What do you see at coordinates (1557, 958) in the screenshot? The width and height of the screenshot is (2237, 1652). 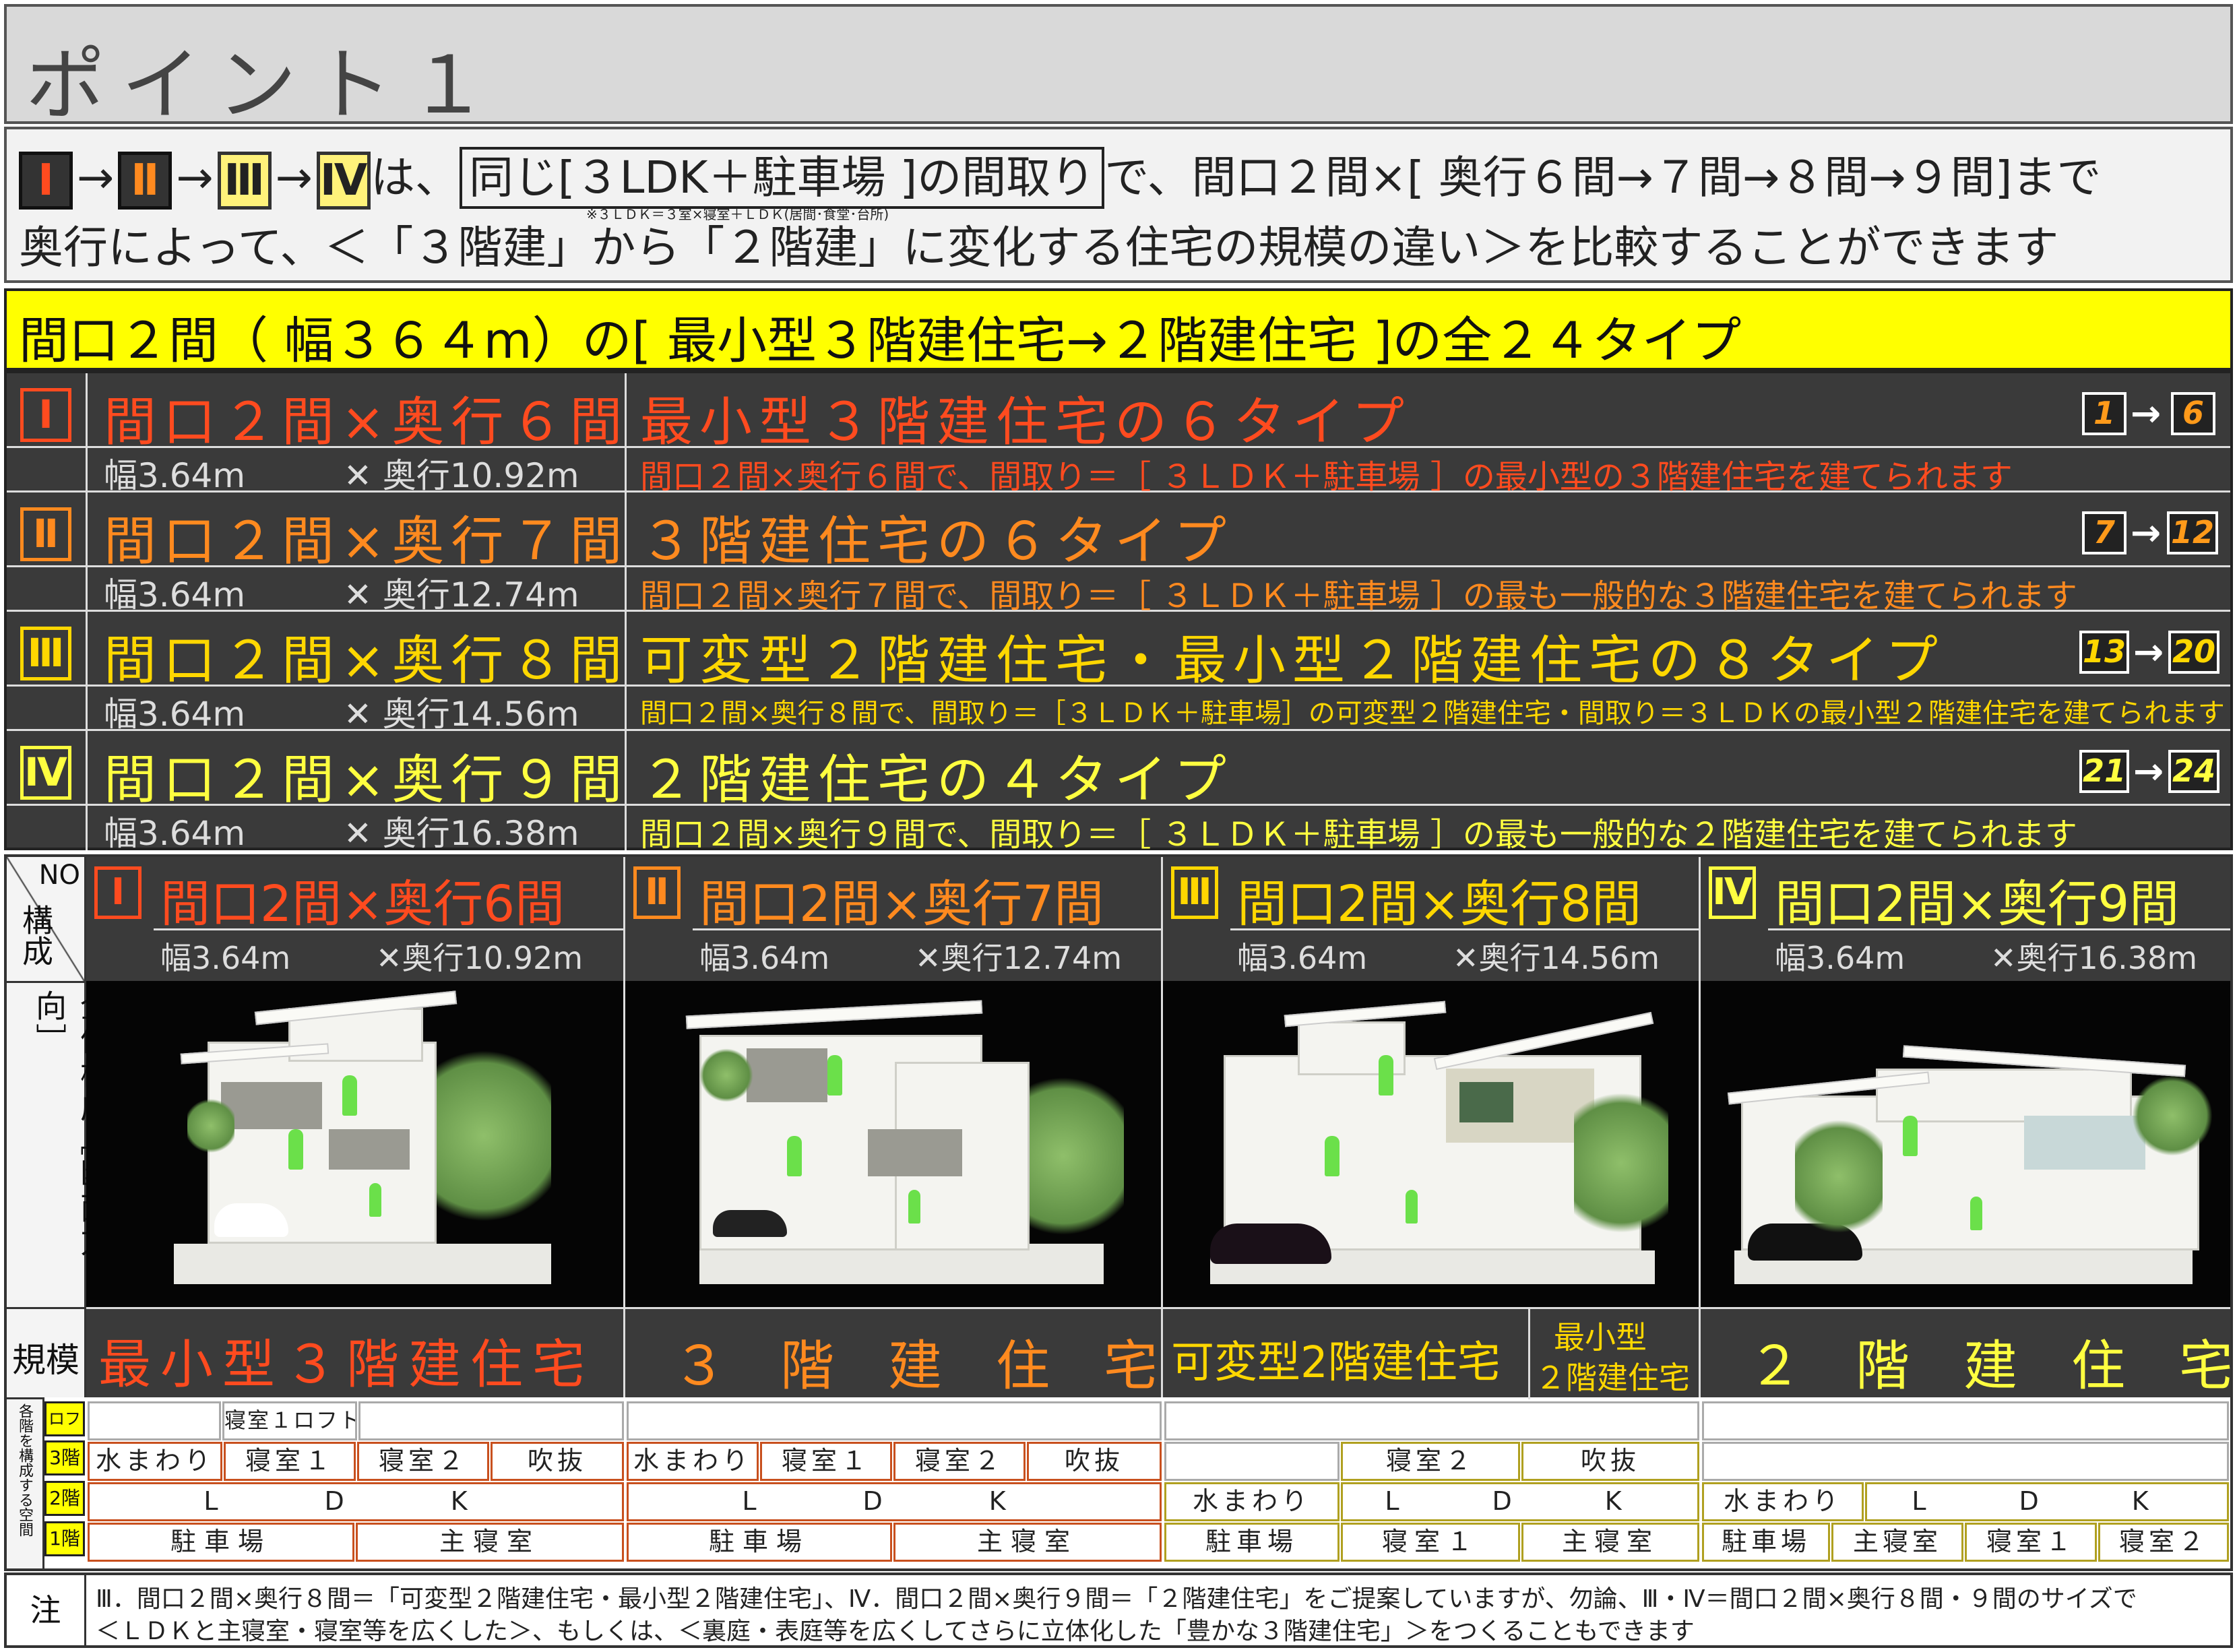 I see `col-depth: ✕奥行14.56m` at bounding box center [1557, 958].